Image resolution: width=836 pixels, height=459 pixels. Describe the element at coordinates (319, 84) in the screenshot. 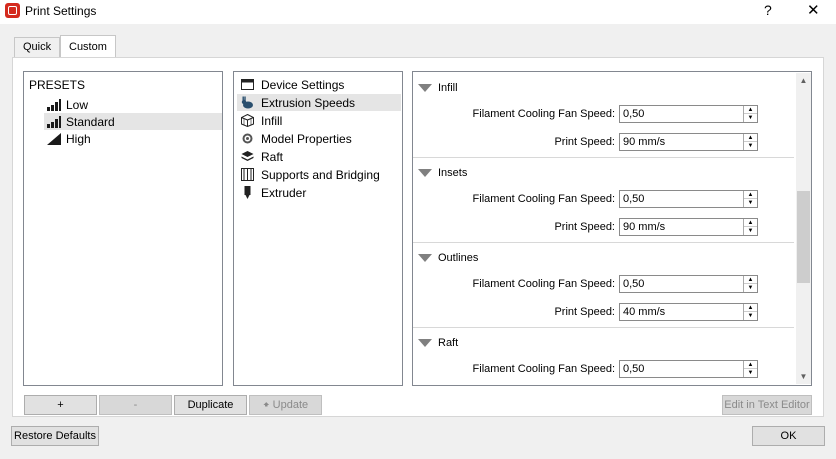

I see `category-device-settings: Device Settings` at that location.